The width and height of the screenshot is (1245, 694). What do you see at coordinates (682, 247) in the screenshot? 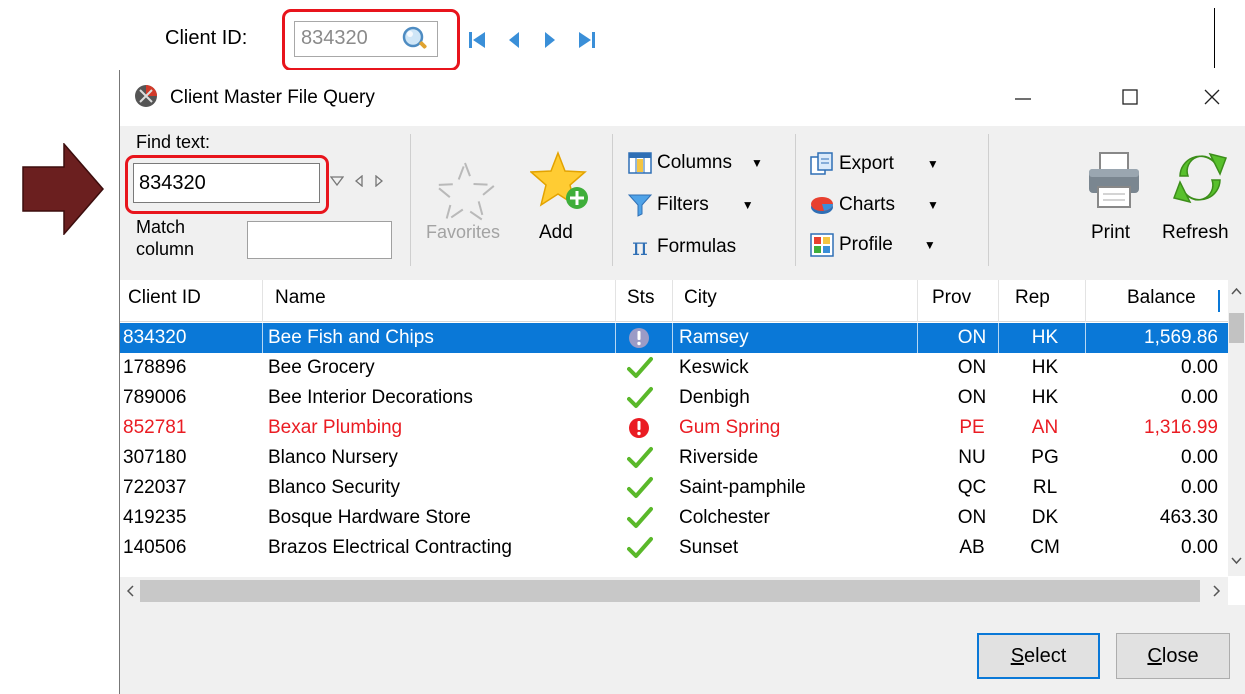
I see `formulas-button: π Formulas` at bounding box center [682, 247].